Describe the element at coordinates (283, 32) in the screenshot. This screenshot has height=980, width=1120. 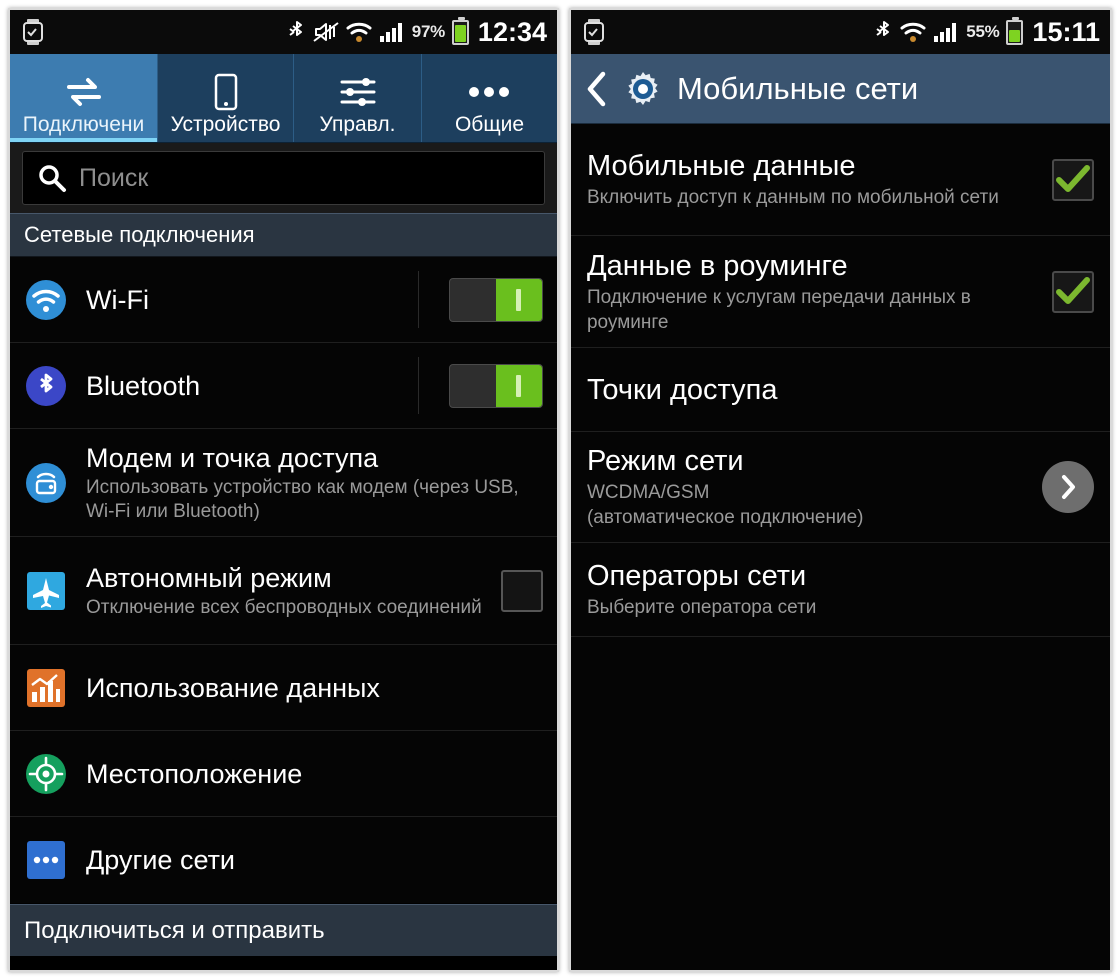
I see `left-status-bar: 97% 12:34` at that location.